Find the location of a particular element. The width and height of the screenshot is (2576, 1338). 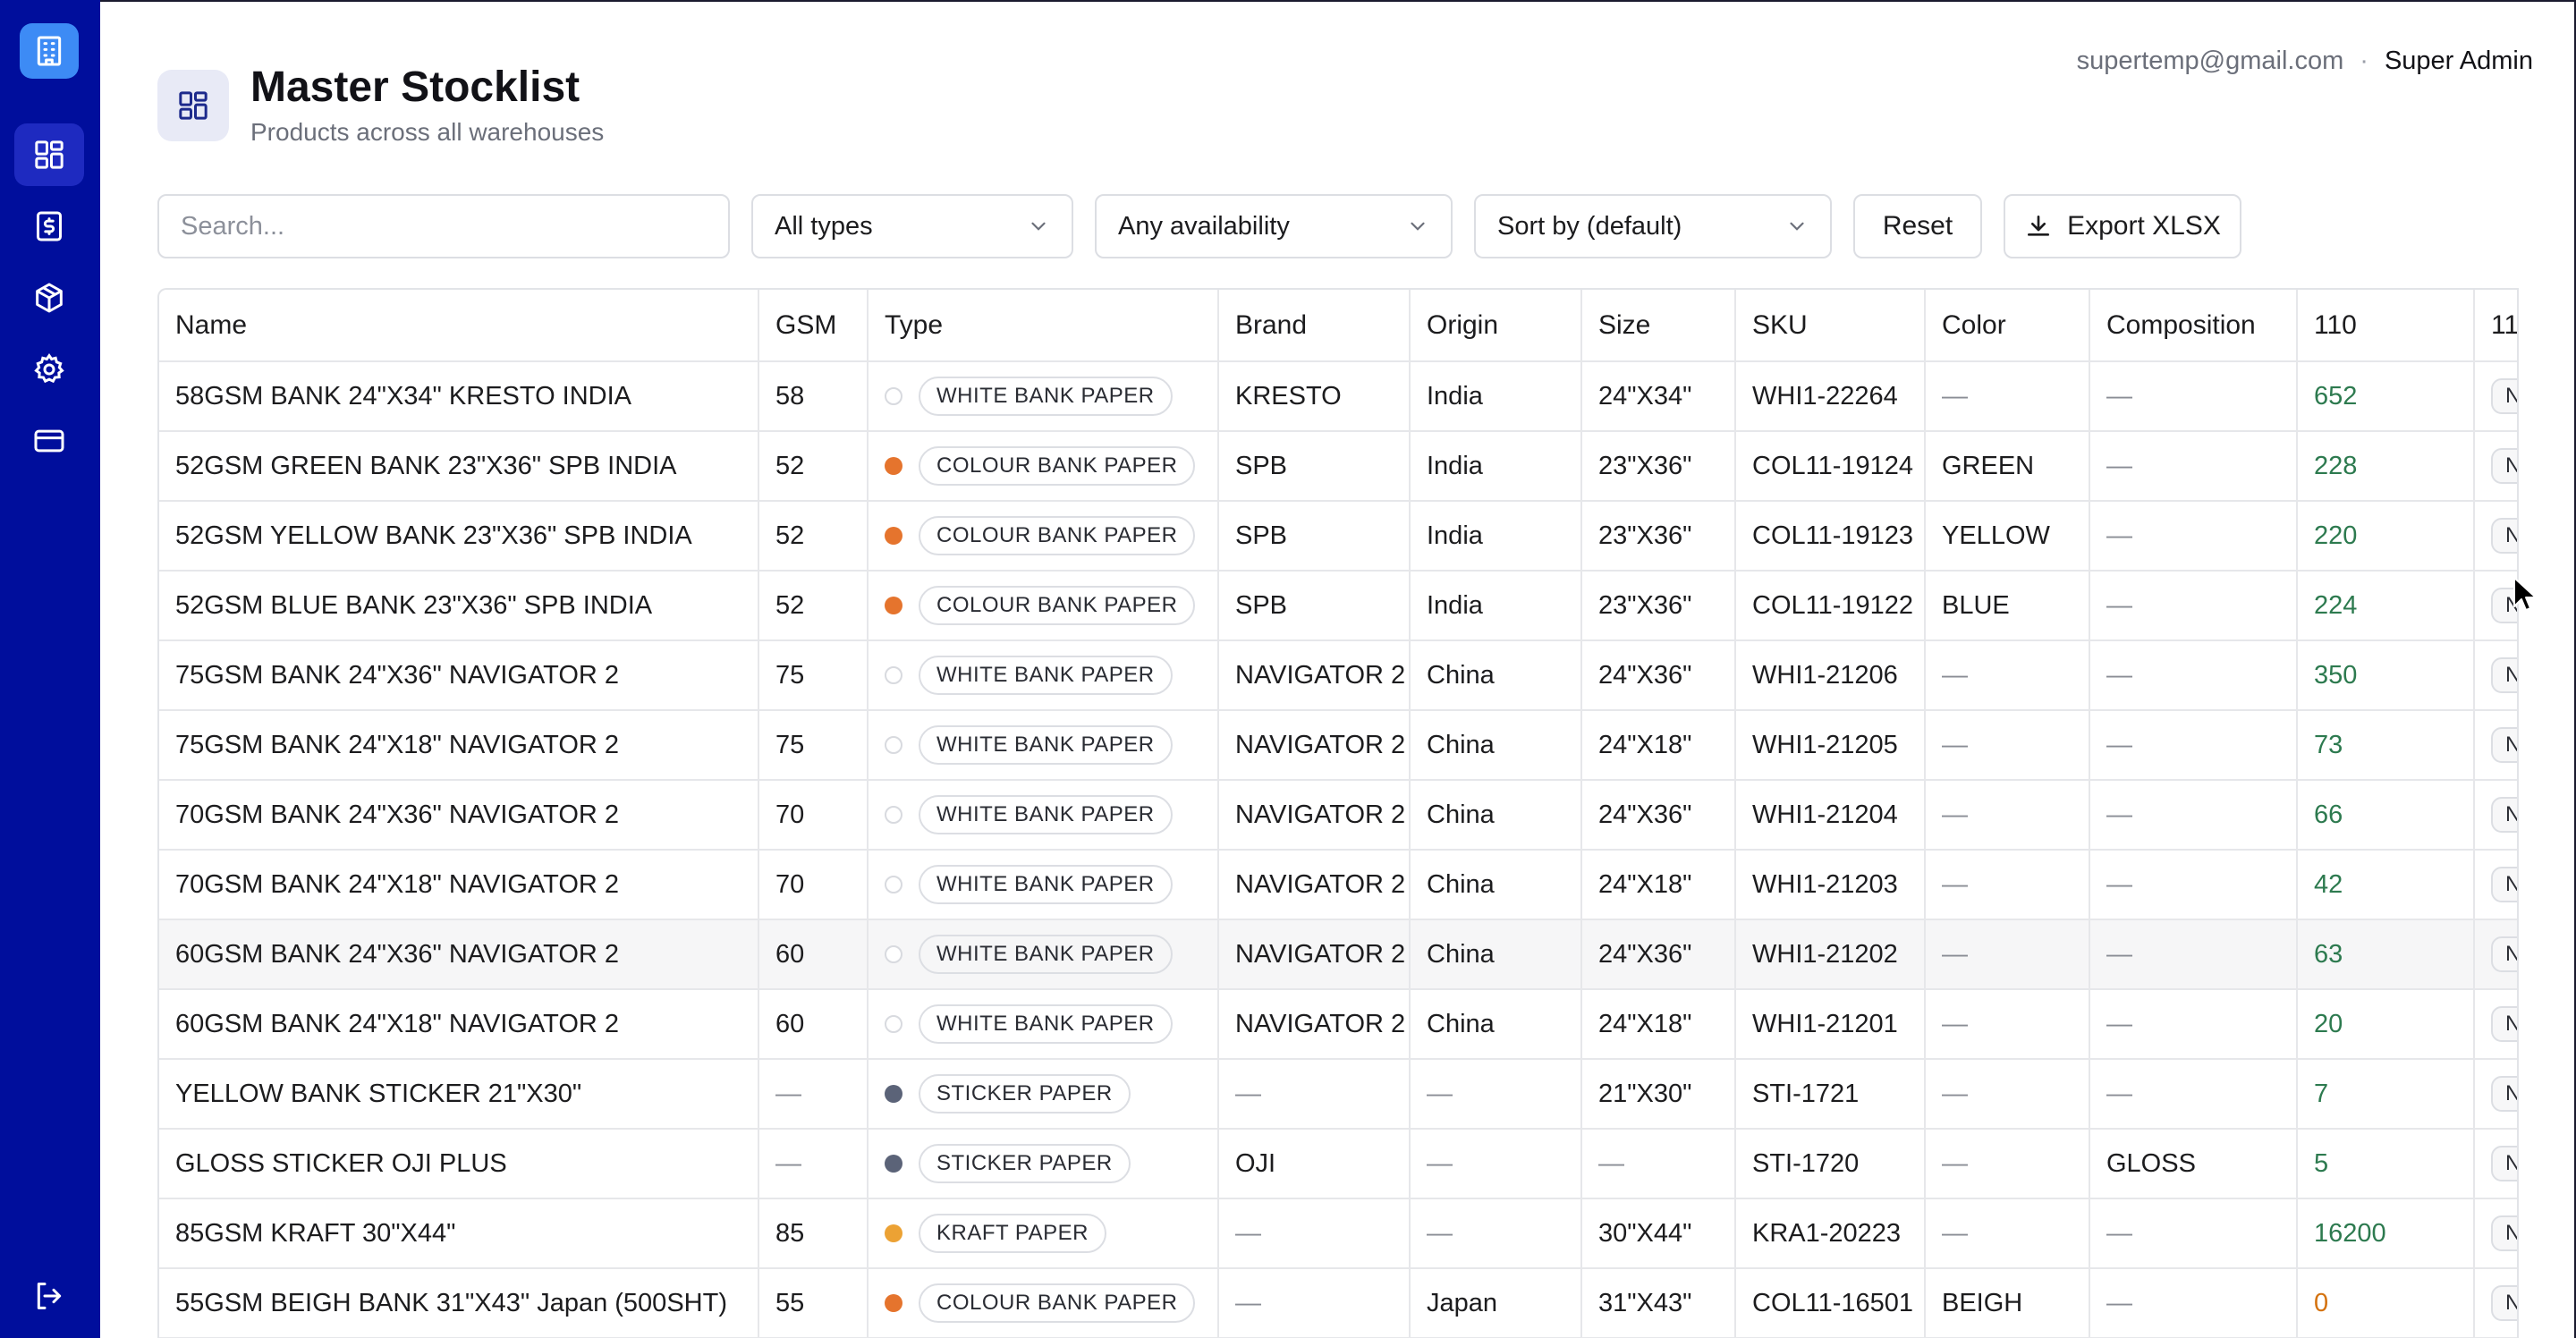

col-header-brand: Brand is located at coordinates (1314, 326).